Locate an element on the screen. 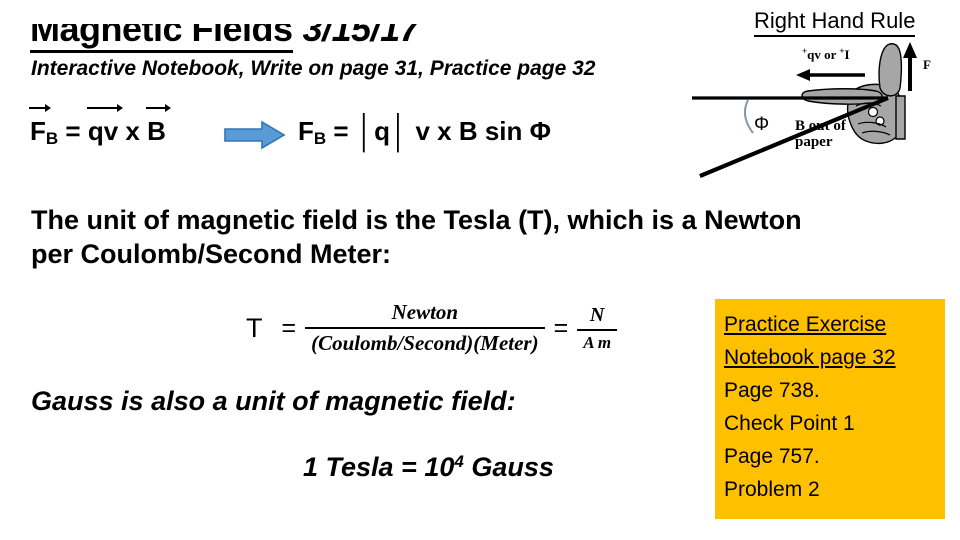  fraction-denominator: (Coulomb/Second)(Meter) is located at coordinates (425, 341).